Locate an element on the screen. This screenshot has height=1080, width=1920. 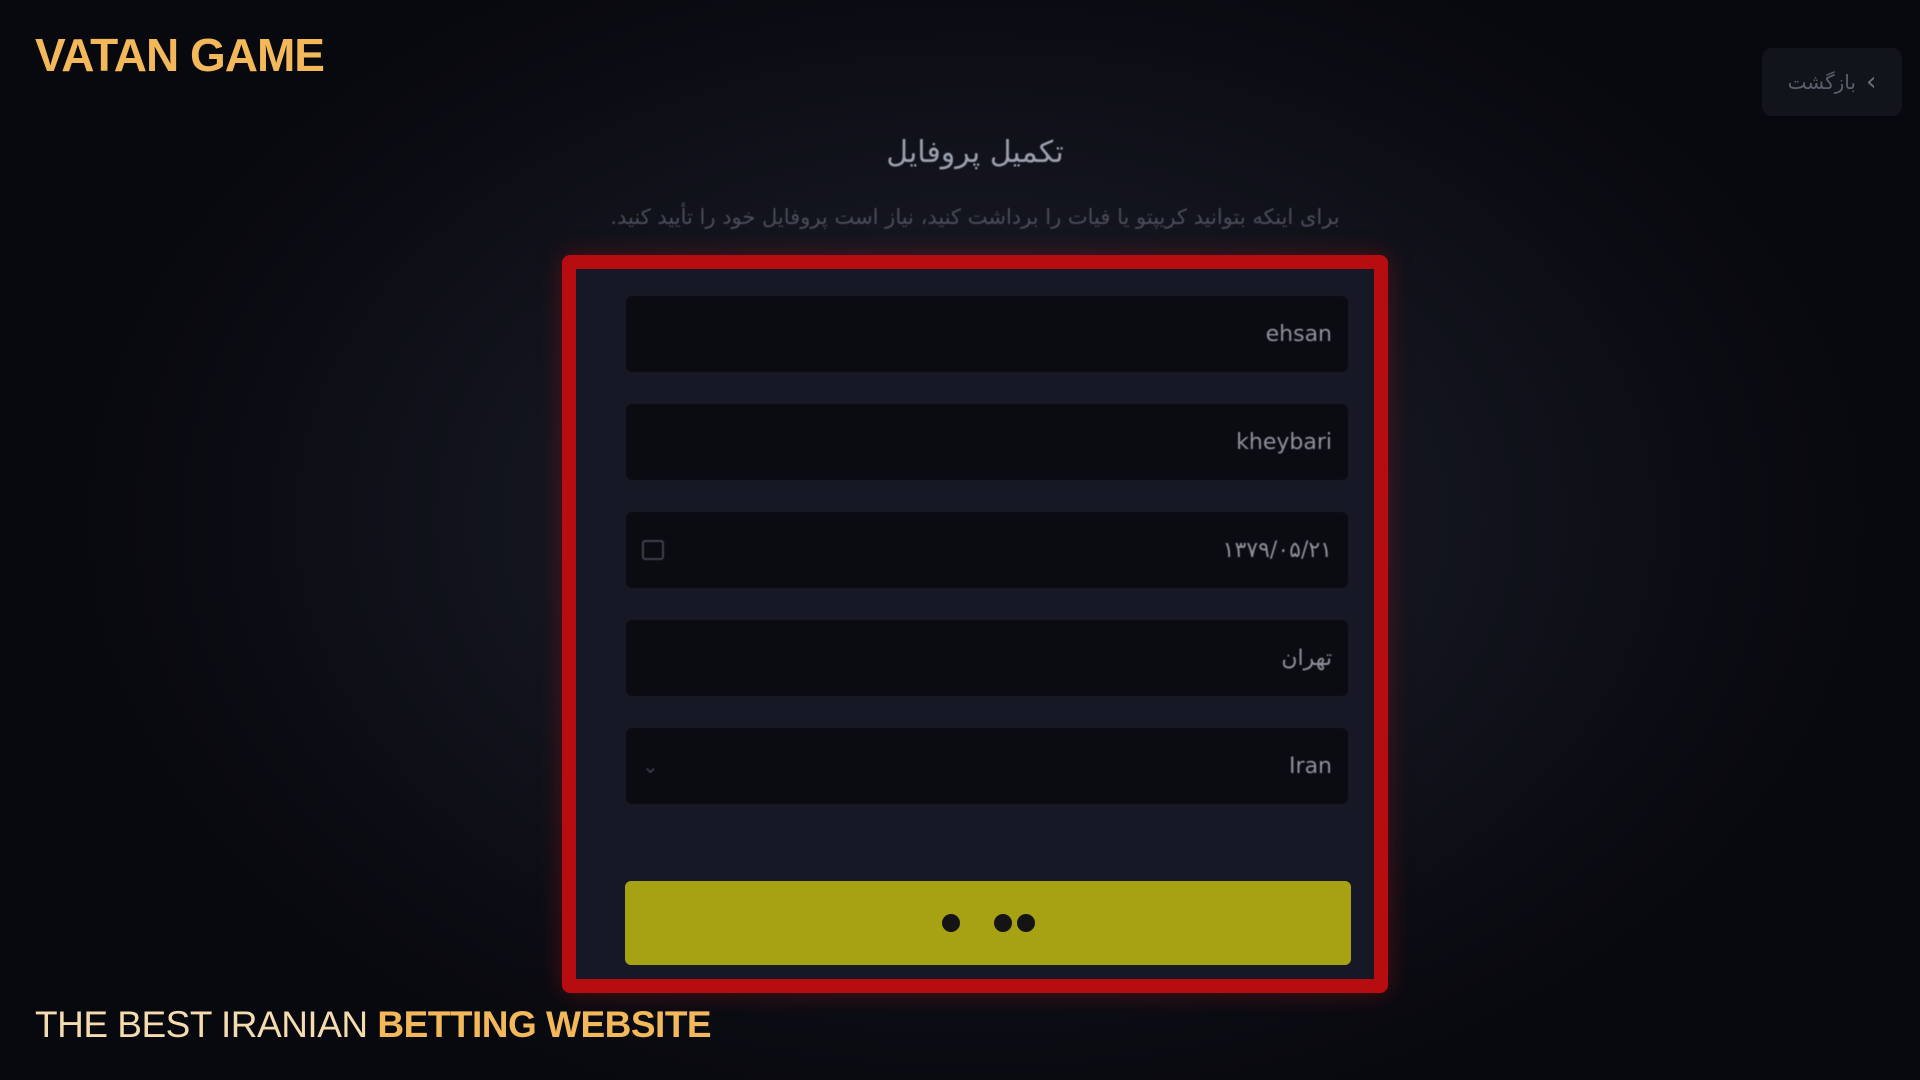
chevron-right-icon: › is located at coordinates (1871, 82).